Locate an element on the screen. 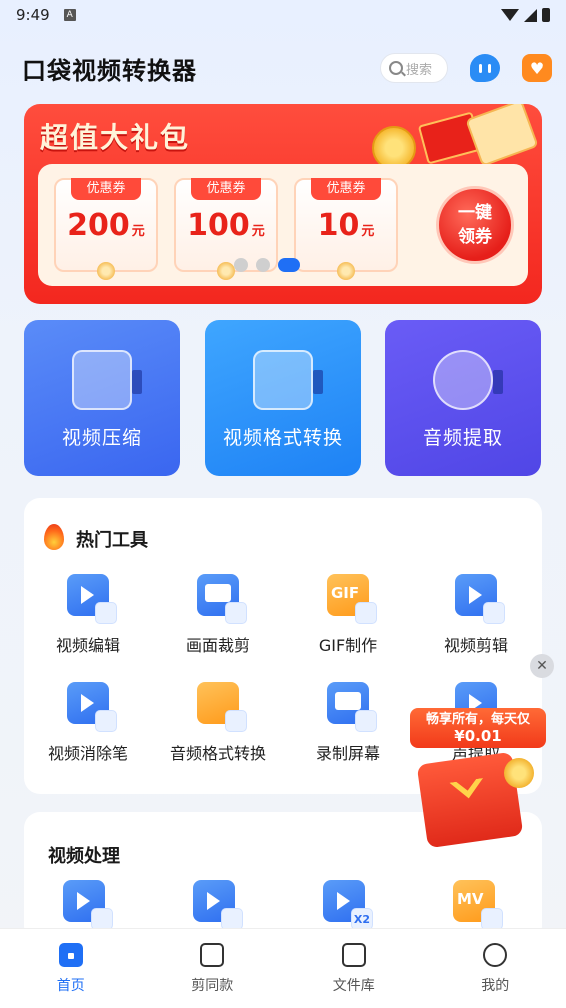 The width and height of the screenshot is (566, 1008). audio-extract-card: 音频提取 is located at coordinates (463, 398).